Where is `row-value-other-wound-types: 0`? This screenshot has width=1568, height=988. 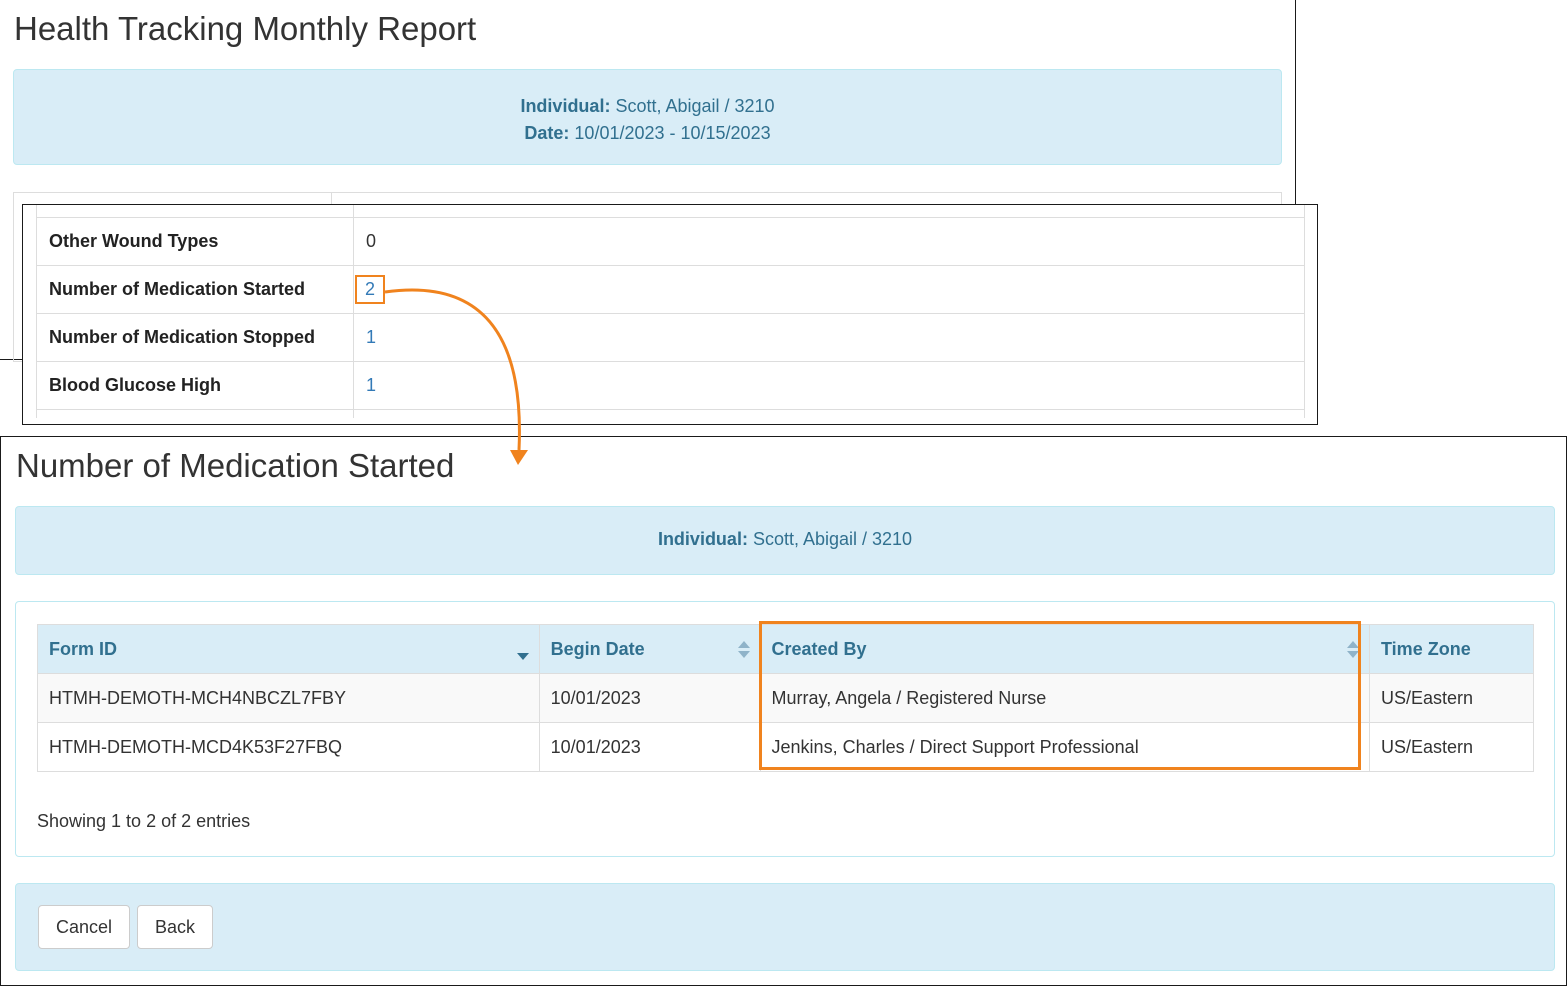
row-value-other-wound-types: 0 is located at coordinates (829, 241).